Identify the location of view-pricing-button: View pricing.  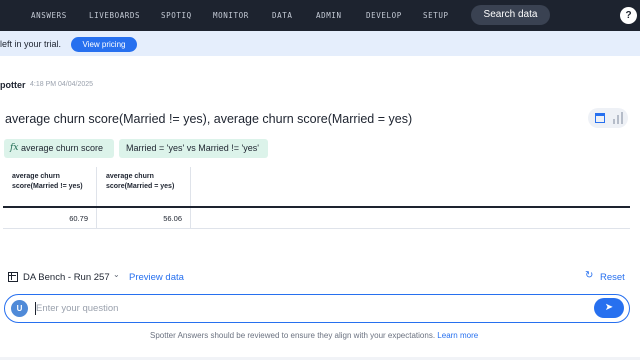
(104, 44).